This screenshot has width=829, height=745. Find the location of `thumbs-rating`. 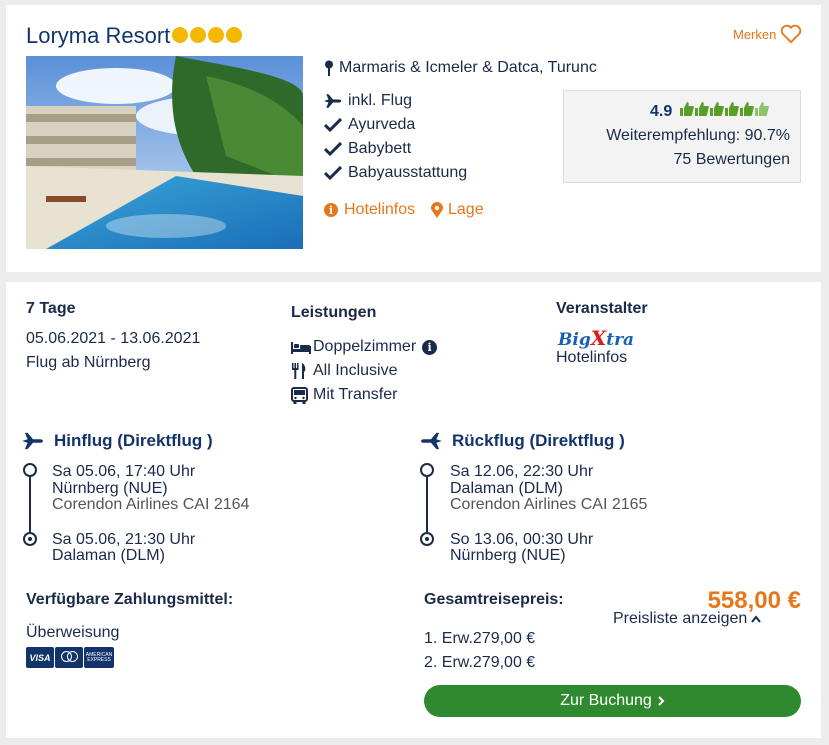

thumbs-rating is located at coordinates (724, 109).